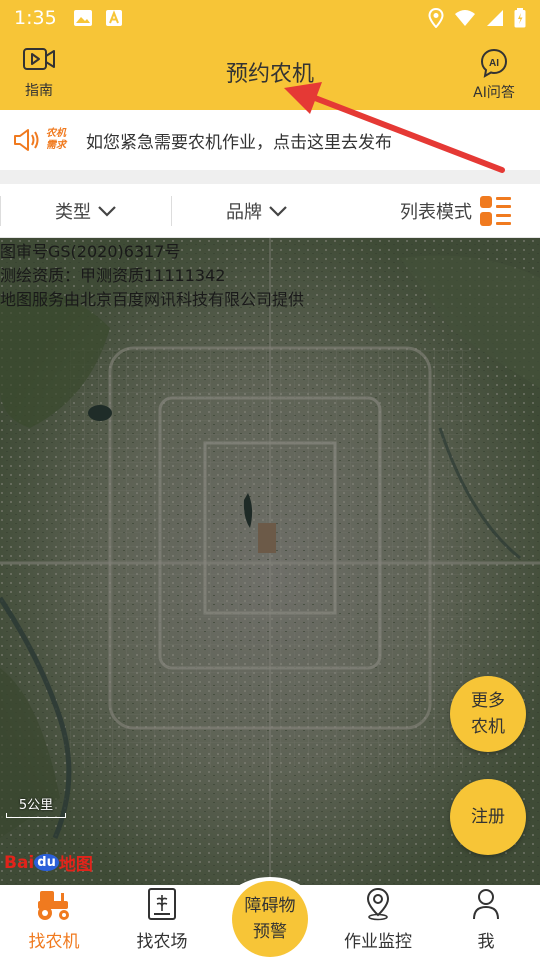  Describe the element at coordinates (486, 922) in the screenshot. I see `nav-me: 我` at that location.